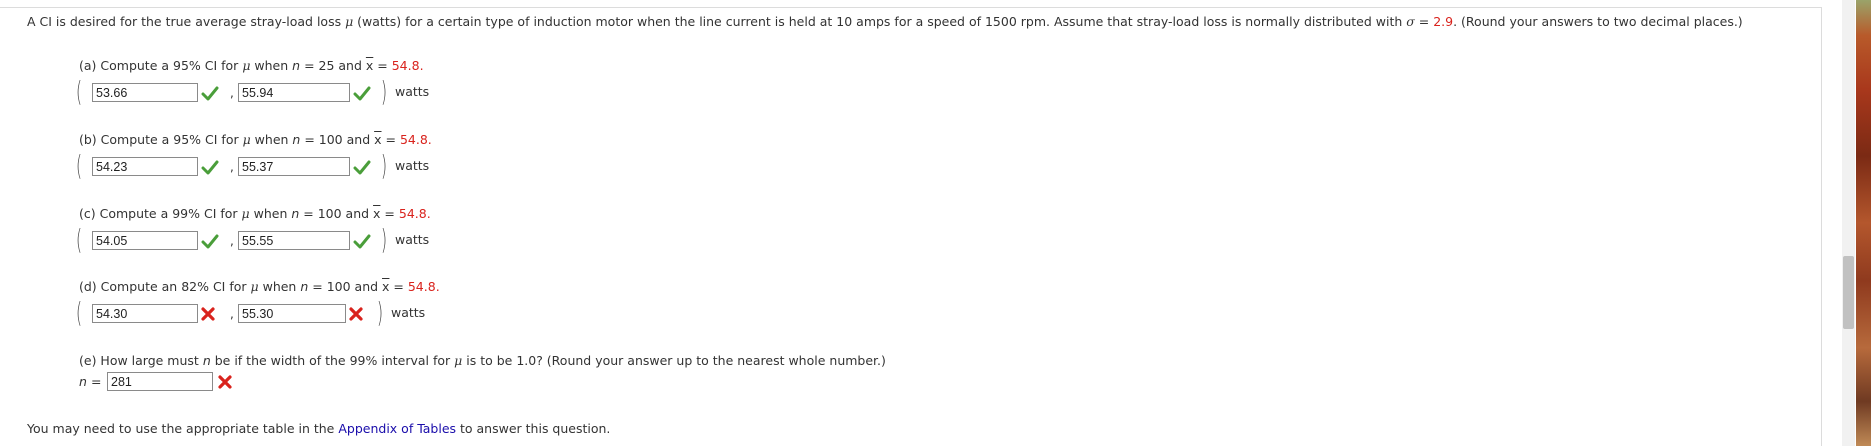  What do you see at coordinates (161, 65) in the screenshot?
I see `q-text: (a) Compute a 95% CI for` at bounding box center [161, 65].